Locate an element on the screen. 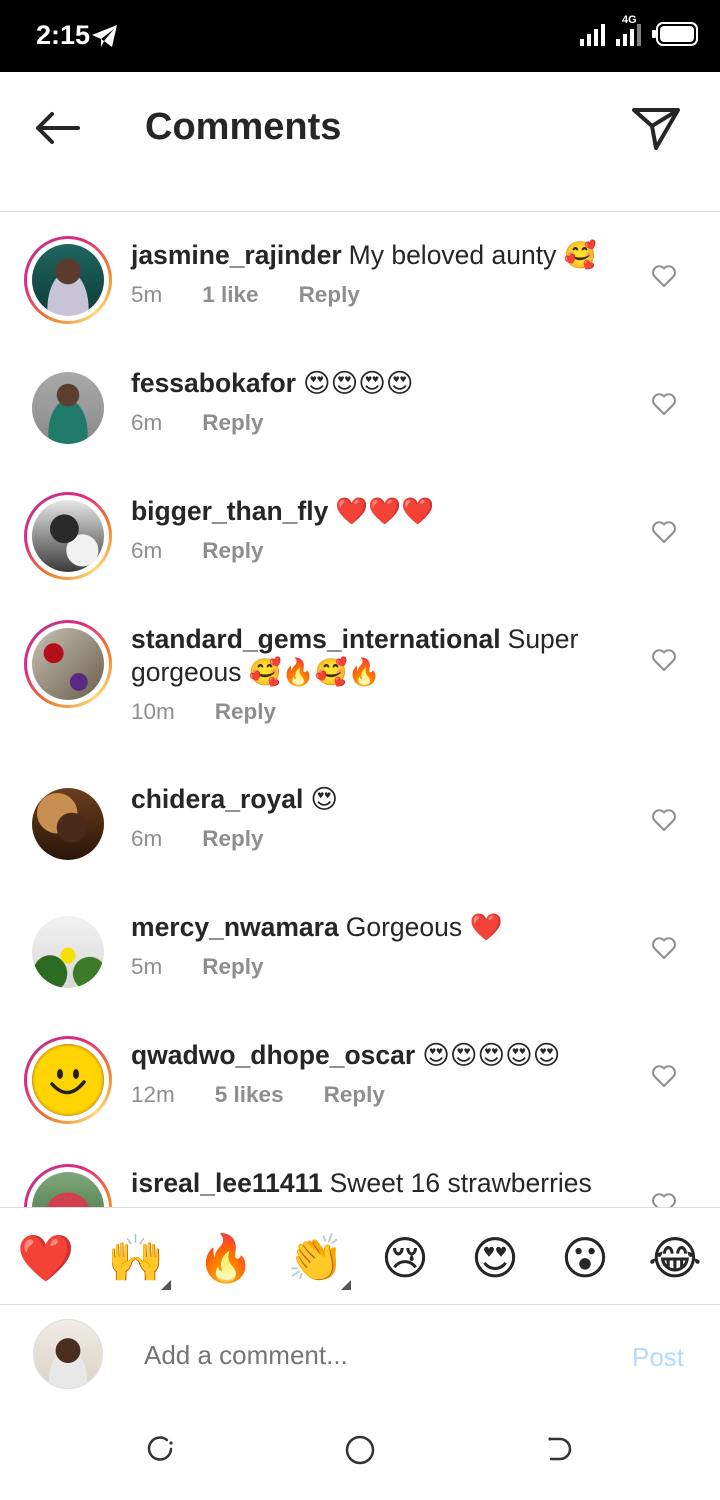  reaction-laughing-button: 😂 is located at coordinates (675, 1258).